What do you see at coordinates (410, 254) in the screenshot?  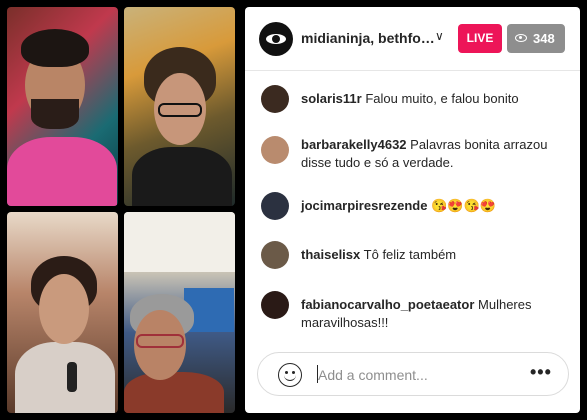 I see `comment-body: Tô feliz também` at bounding box center [410, 254].